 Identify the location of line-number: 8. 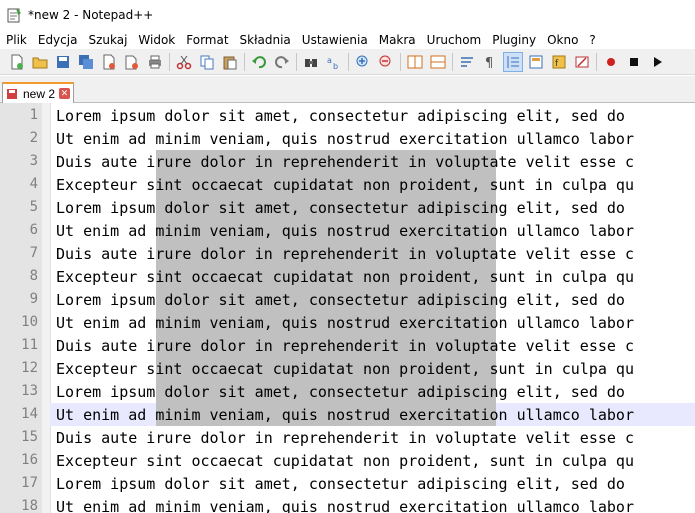
(33, 276).